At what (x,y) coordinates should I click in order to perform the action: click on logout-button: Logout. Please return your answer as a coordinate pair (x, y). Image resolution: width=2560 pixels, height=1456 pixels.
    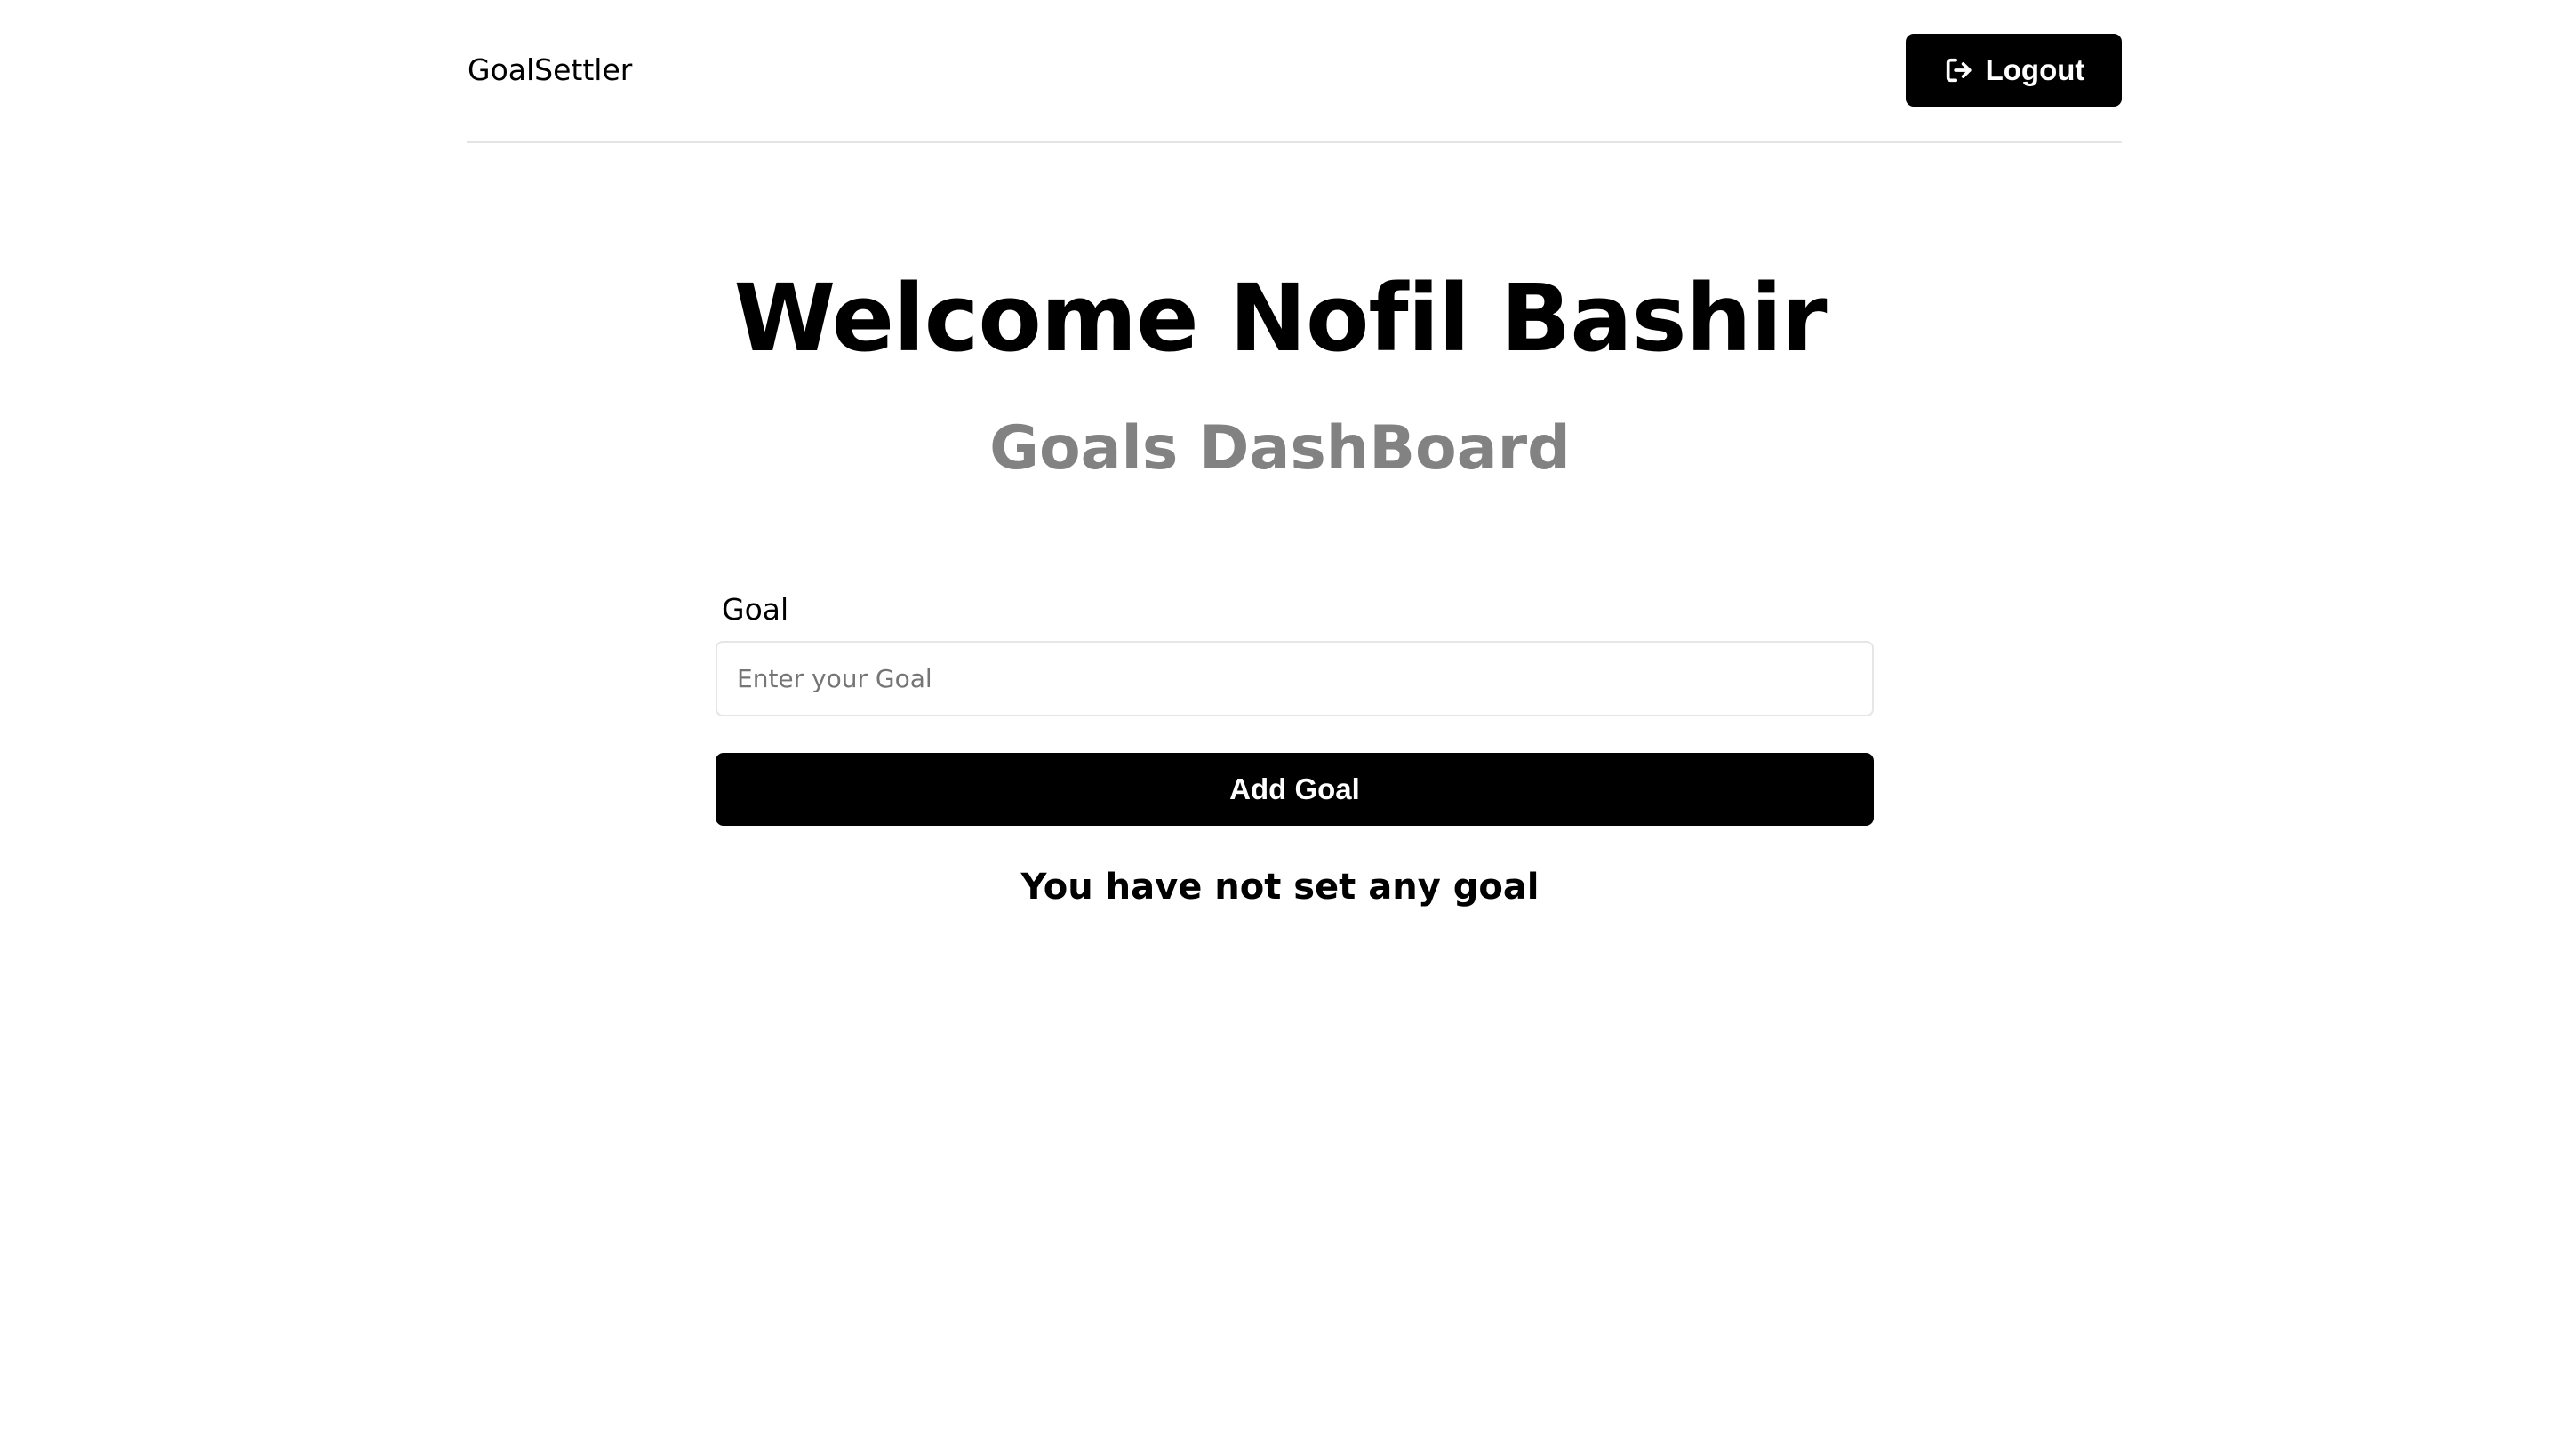
    Looking at the image, I should click on (2014, 70).